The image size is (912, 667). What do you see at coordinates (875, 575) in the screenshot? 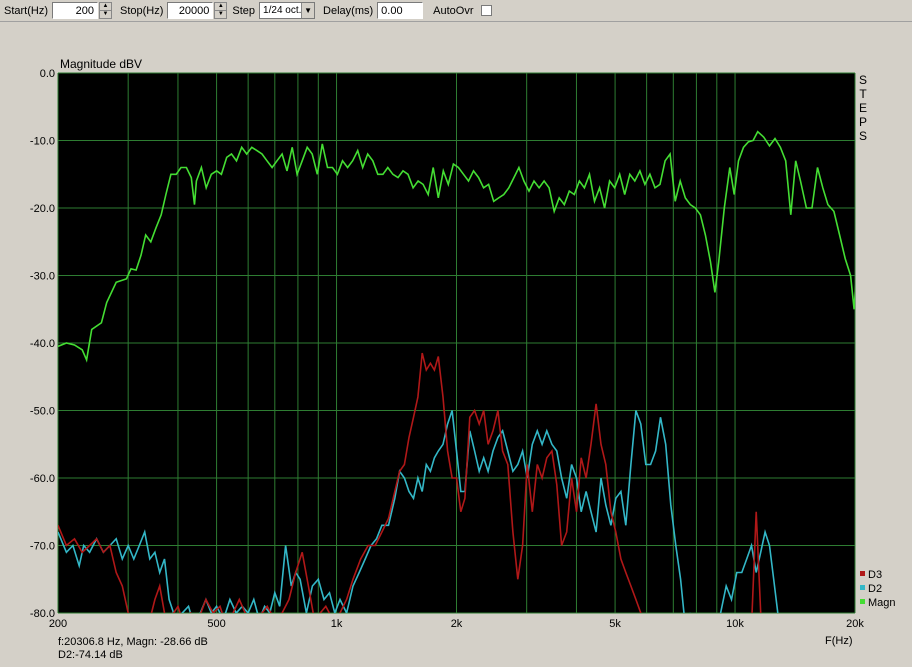
I see `legend-label-d3: D3` at bounding box center [875, 575].